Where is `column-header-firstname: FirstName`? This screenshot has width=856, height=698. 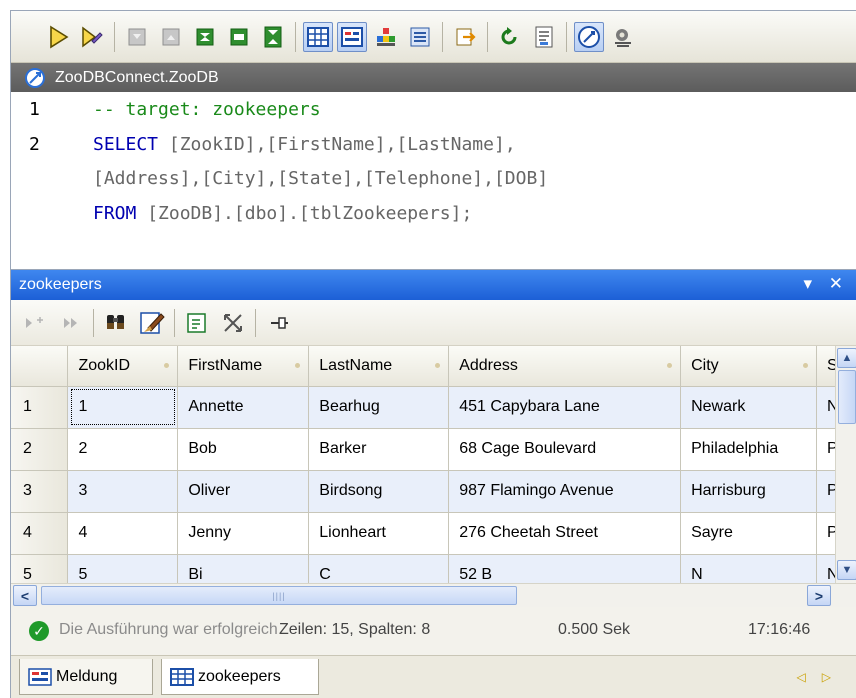 column-header-firstname: FirstName is located at coordinates (243, 366).